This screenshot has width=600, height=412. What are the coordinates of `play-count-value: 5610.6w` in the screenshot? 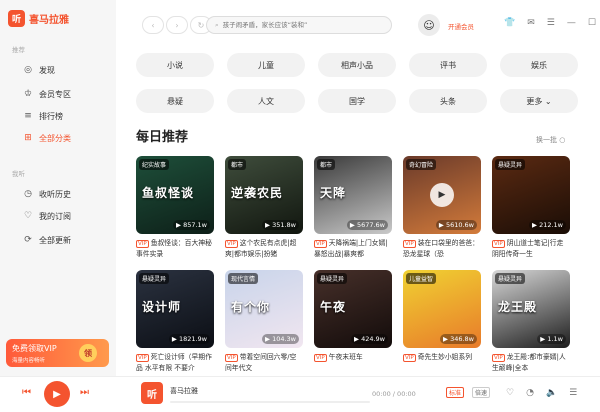 It's located at (459, 225).